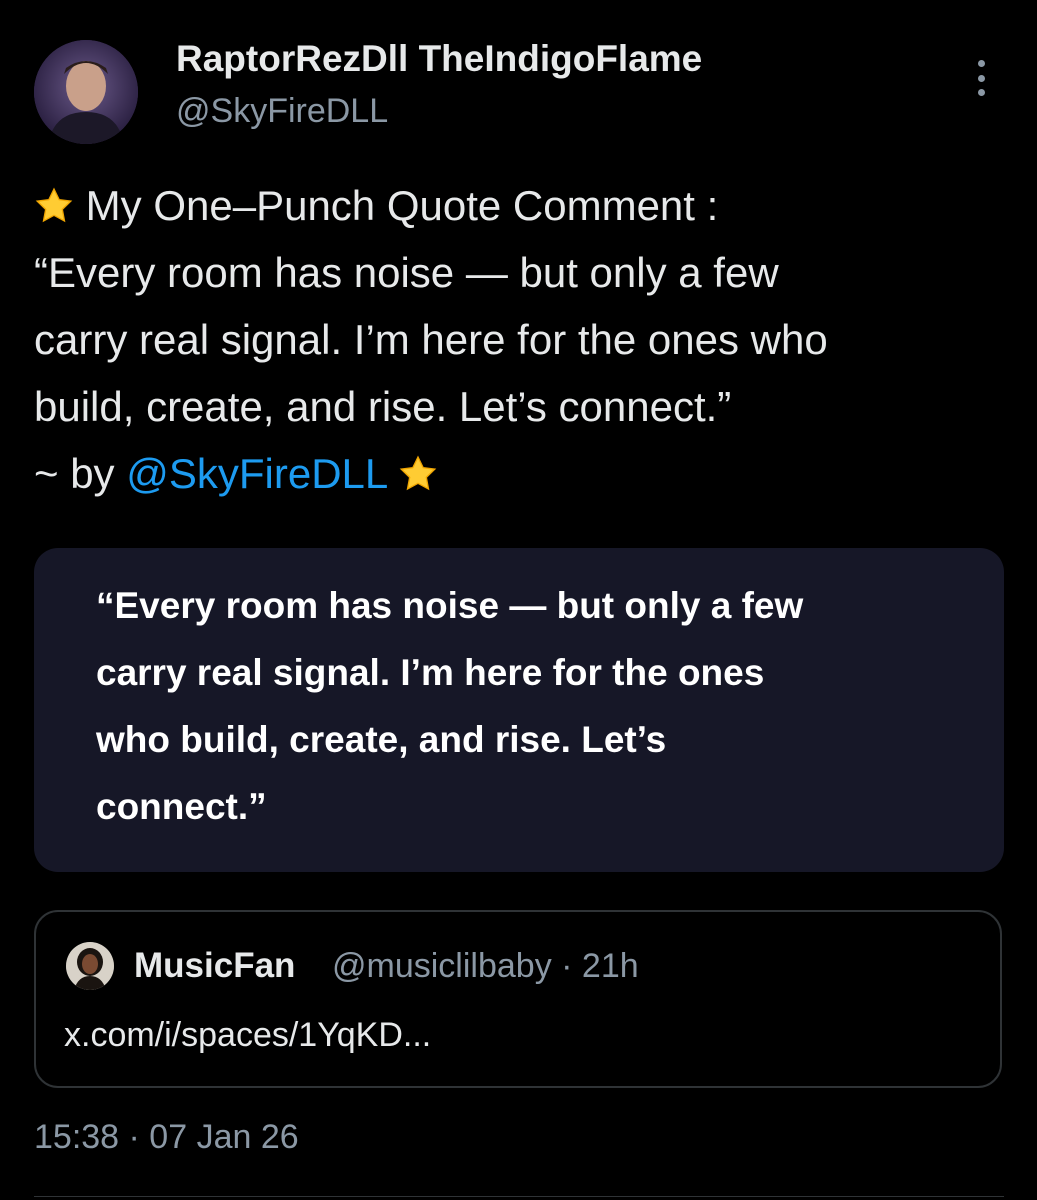 Image resolution: width=1037 pixels, height=1200 pixels. Describe the element at coordinates (86, 92) in the screenshot. I see `author-avatar` at that location.